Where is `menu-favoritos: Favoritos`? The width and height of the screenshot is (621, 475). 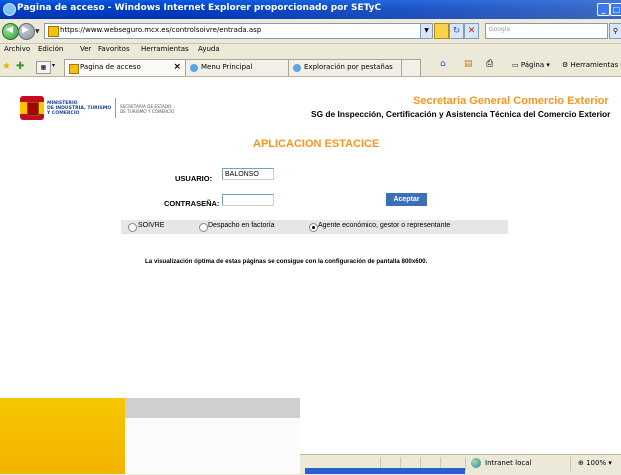
menu-favoritos: Favoritos is located at coordinates (114, 49).